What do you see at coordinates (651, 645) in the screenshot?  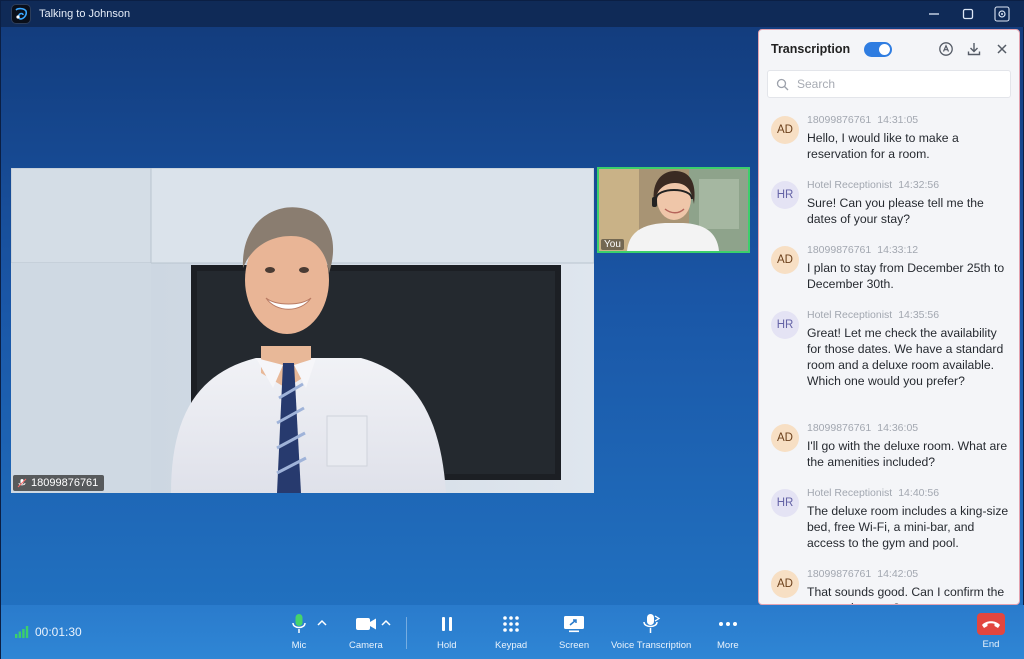 I see `voice-transcription-label: Voice Transcription` at bounding box center [651, 645].